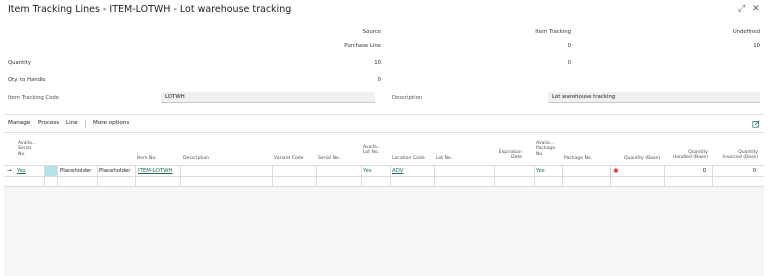  What do you see at coordinates (444, 158) in the screenshot?
I see `col-header-lot-no: Lot No.` at bounding box center [444, 158].